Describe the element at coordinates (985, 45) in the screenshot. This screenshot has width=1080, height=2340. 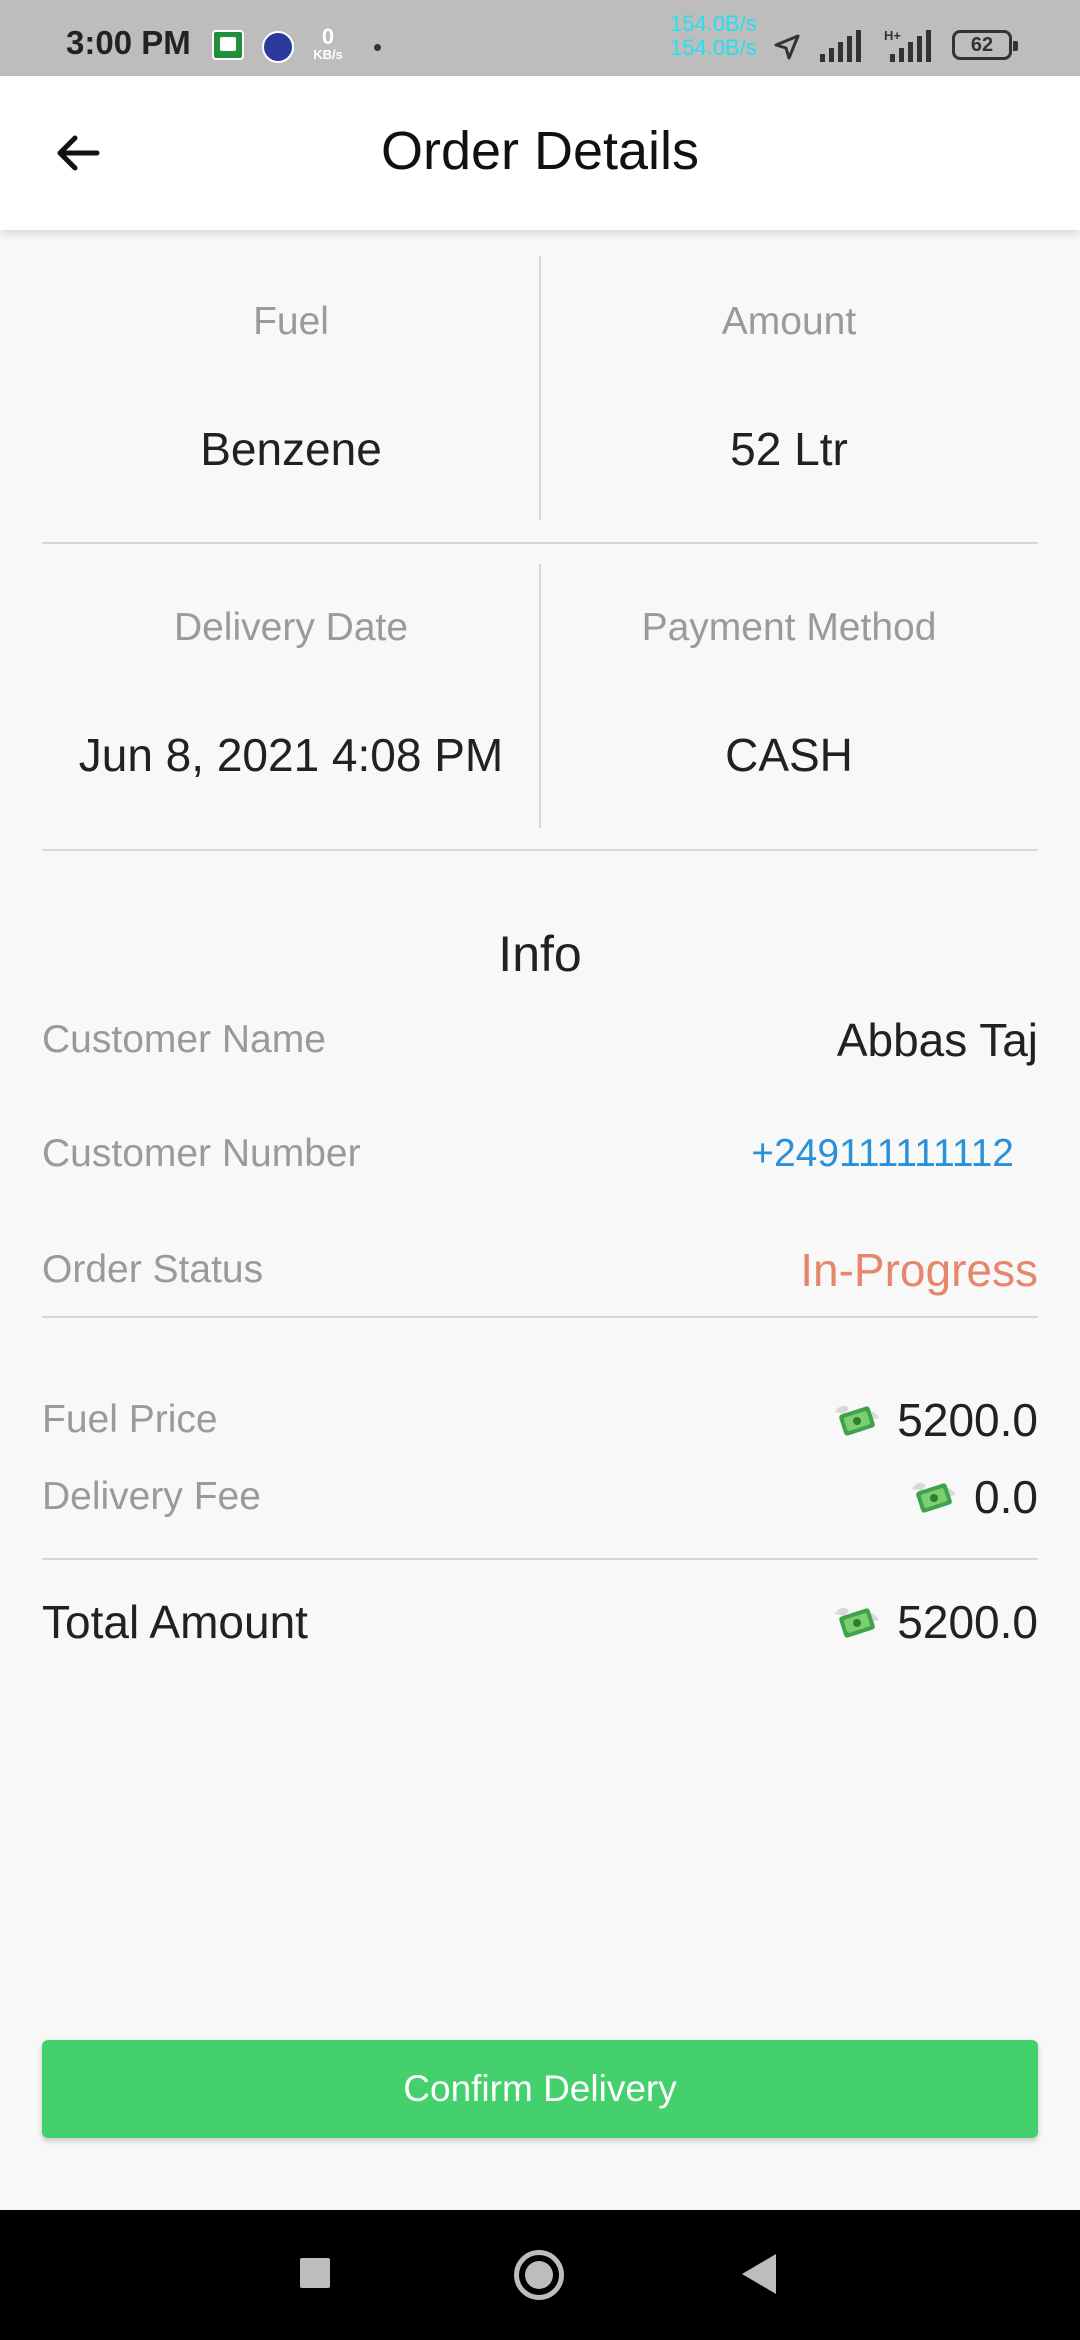
I see `battery-icon: 62` at that location.